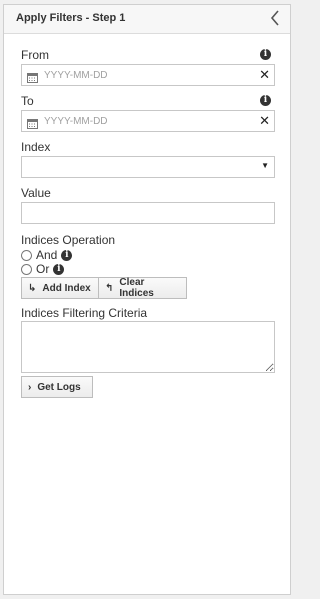 The image size is (320, 599). I want to click on get-logs-label: Get Logs, so click(59, 387).